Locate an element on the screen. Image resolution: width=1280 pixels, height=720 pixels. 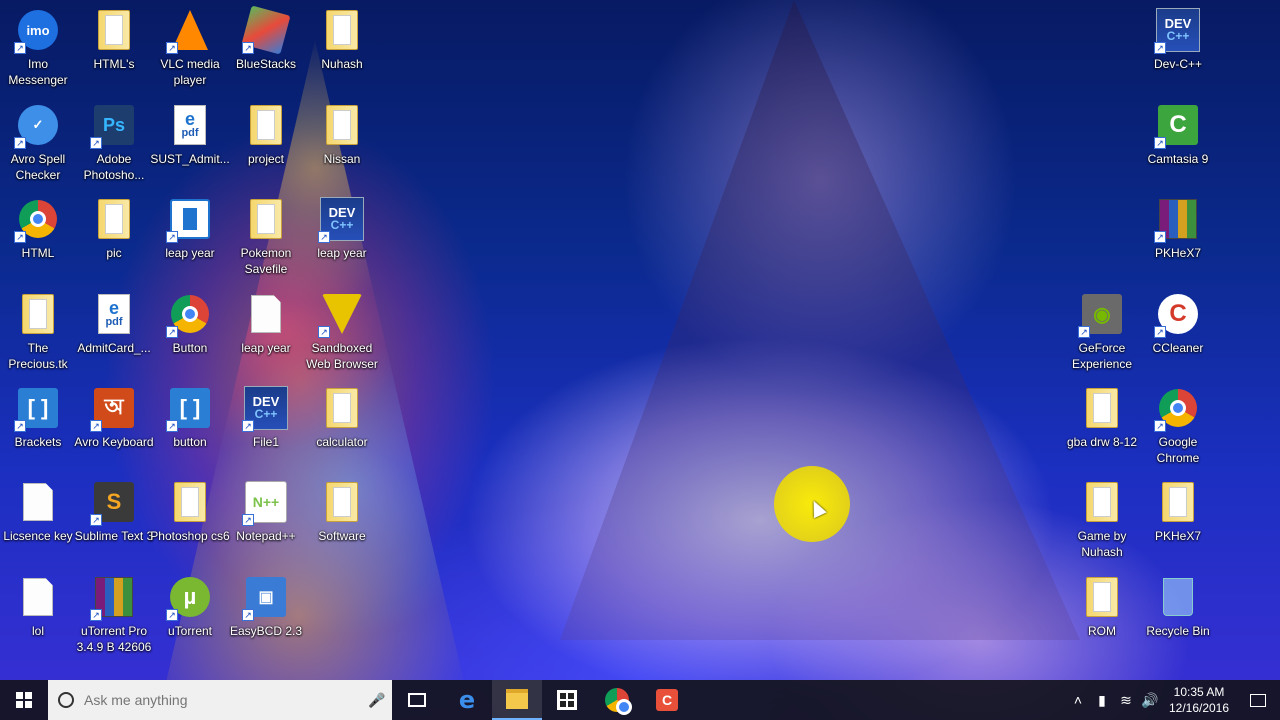
desktop-icon-ccleaner: C ↗ CCleaner is located at coordinates (1178, 335).